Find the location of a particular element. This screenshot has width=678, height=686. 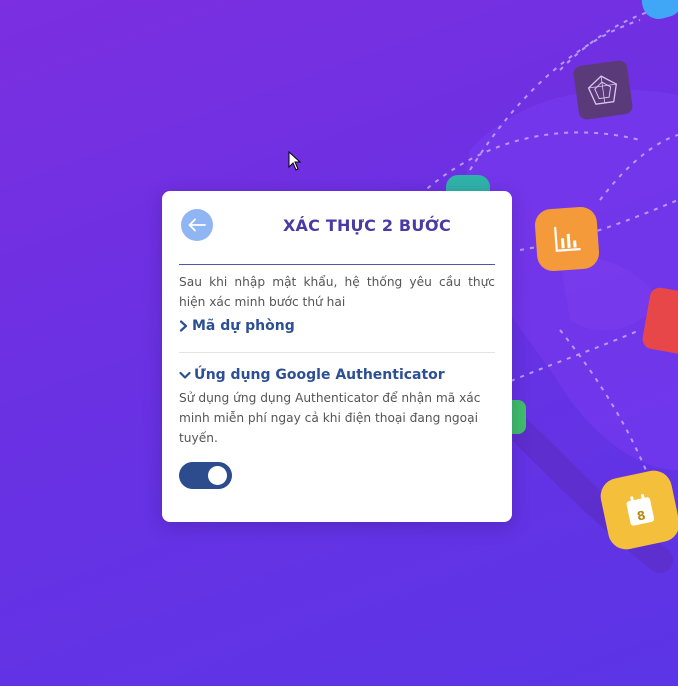

title-divider is located at coordinates (337, 264).